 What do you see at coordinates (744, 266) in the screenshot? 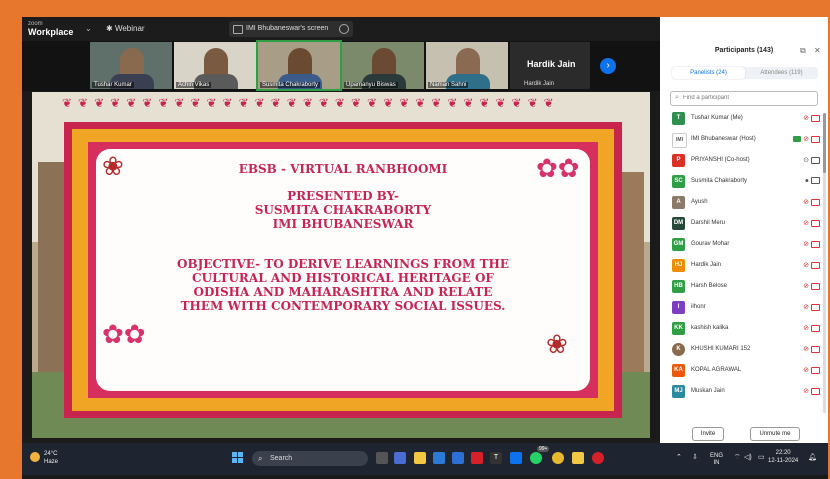
I see `participant-row: HJ Hardik Jain ⊘` at bounding box center [744, 266].